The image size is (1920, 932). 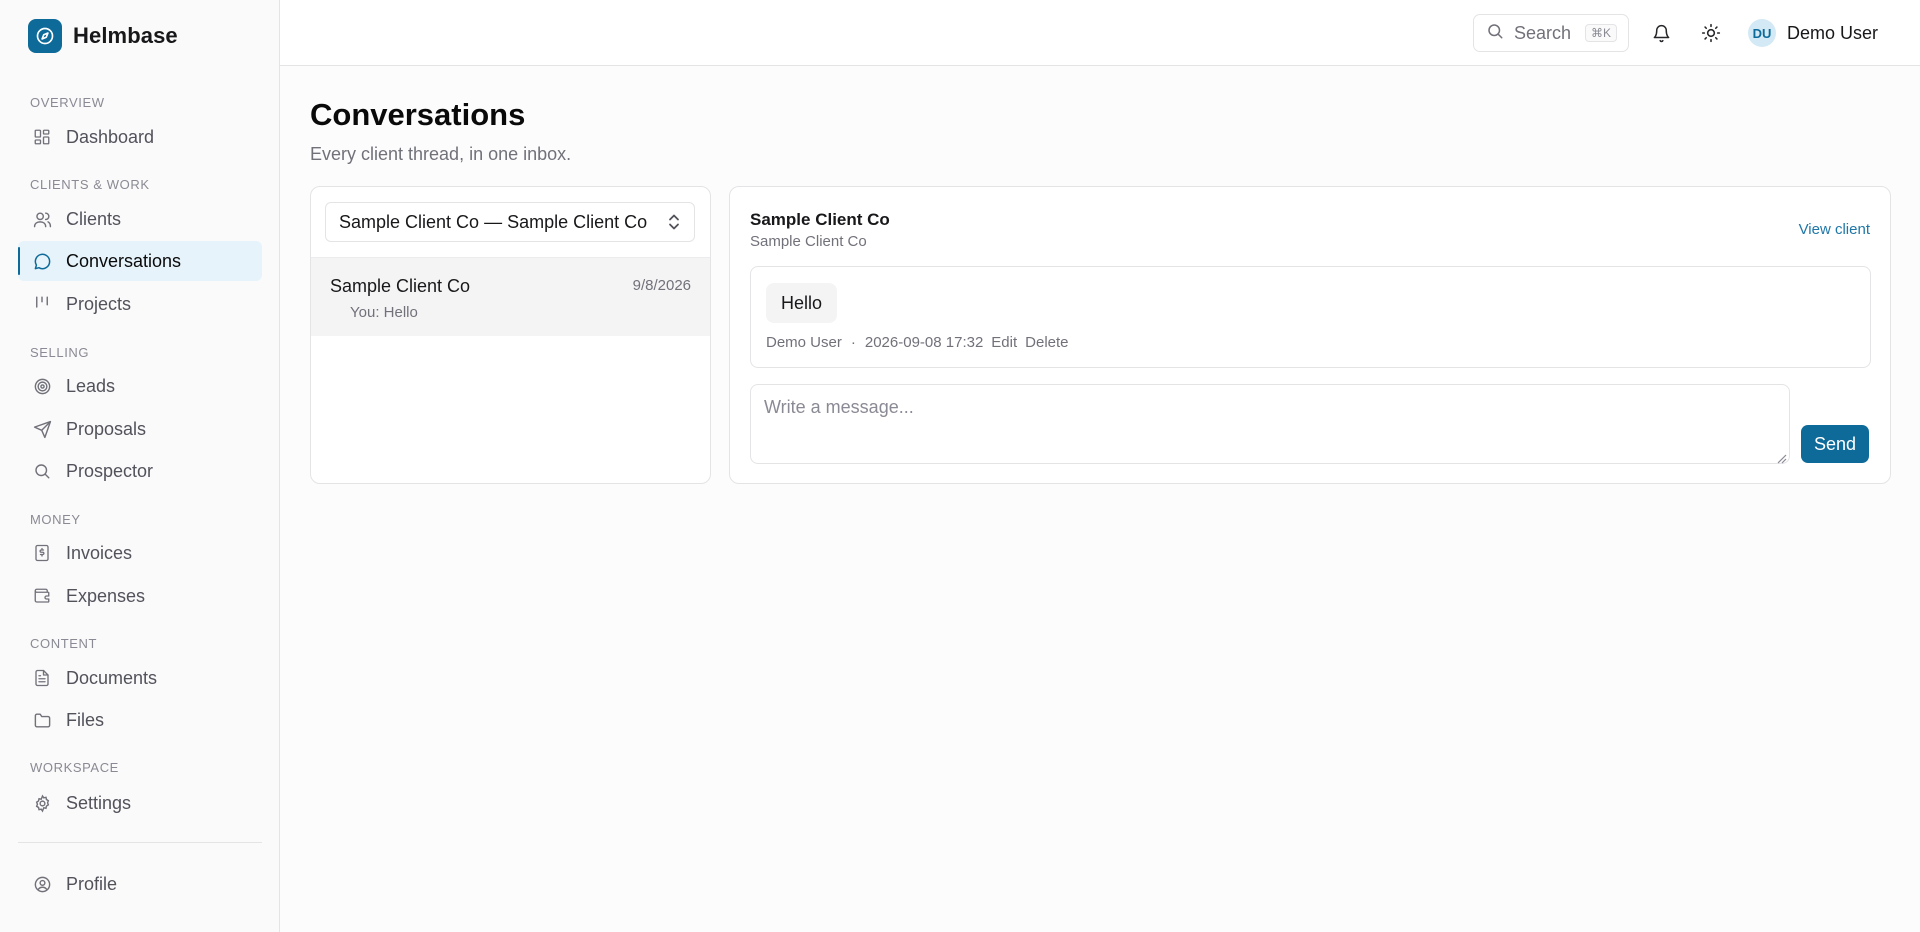 I want to click on receipt-icon, so click(x=42, y=553).